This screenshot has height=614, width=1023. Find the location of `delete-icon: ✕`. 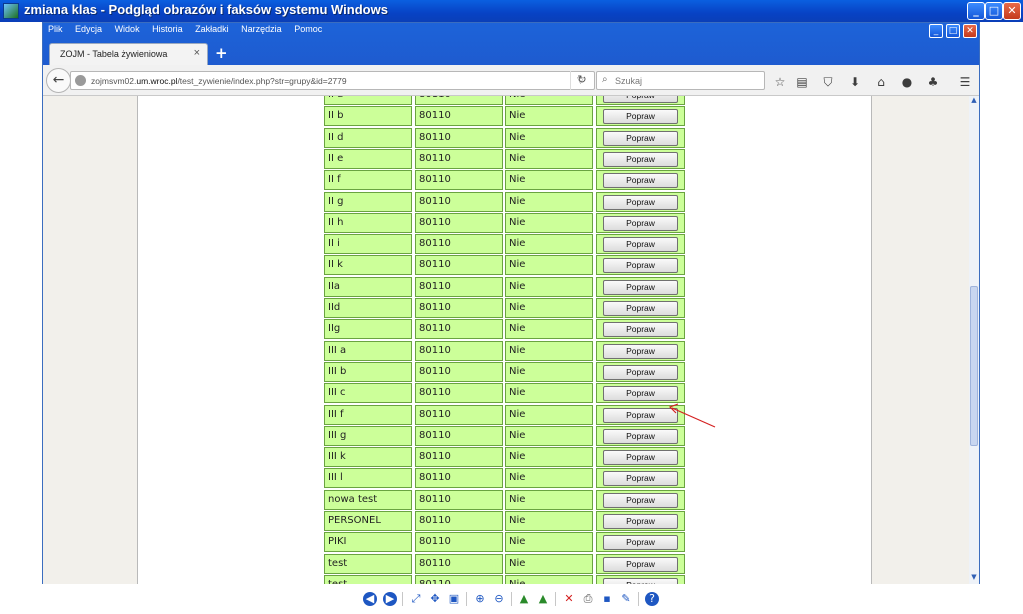

delete-icon: ✕ is located at coordinates (569, 599).